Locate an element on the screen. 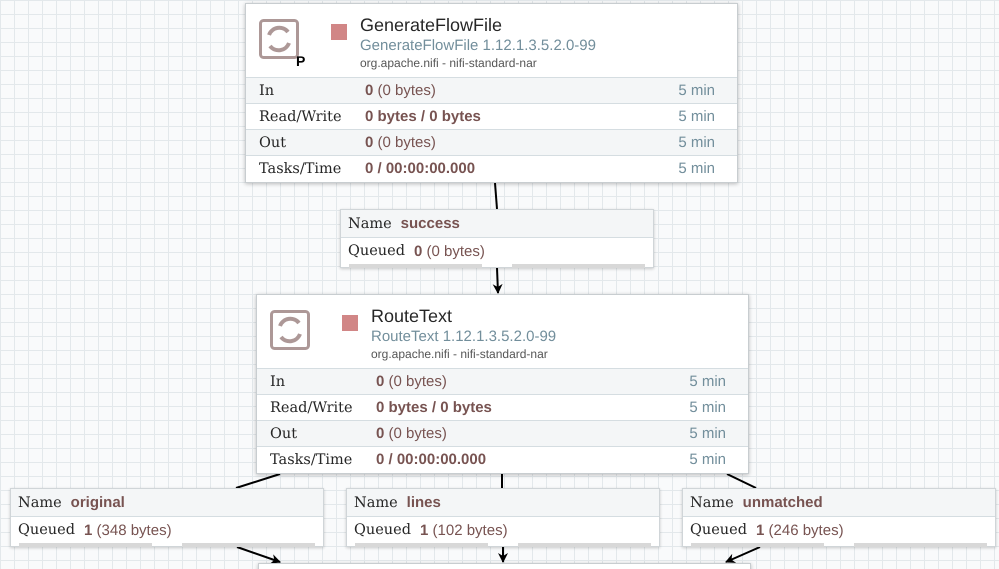  connection-label: Name unmatched Queued 1 (246 bytes) is located at coordinates (839, 517).